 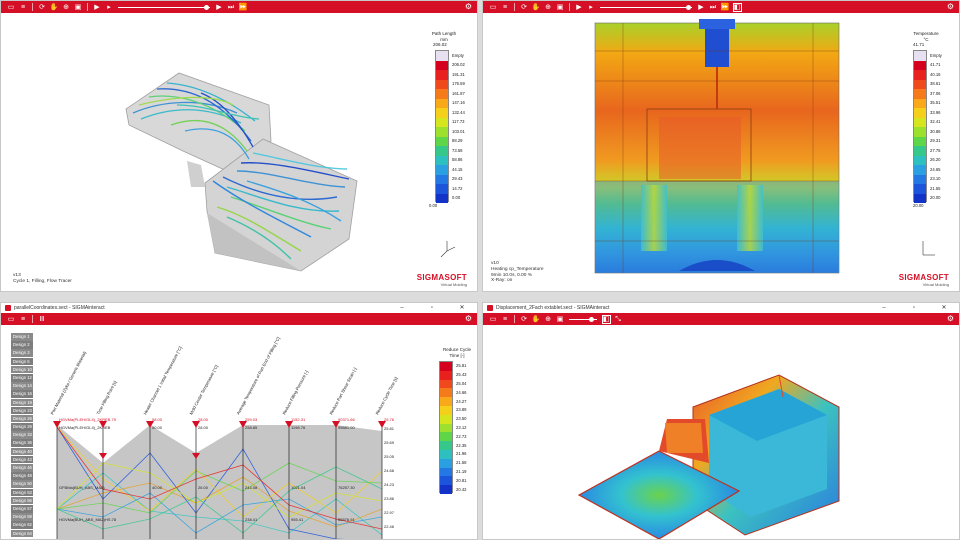 I want to click on legend-tick-label: 22.73, so click(x=461, y=436).